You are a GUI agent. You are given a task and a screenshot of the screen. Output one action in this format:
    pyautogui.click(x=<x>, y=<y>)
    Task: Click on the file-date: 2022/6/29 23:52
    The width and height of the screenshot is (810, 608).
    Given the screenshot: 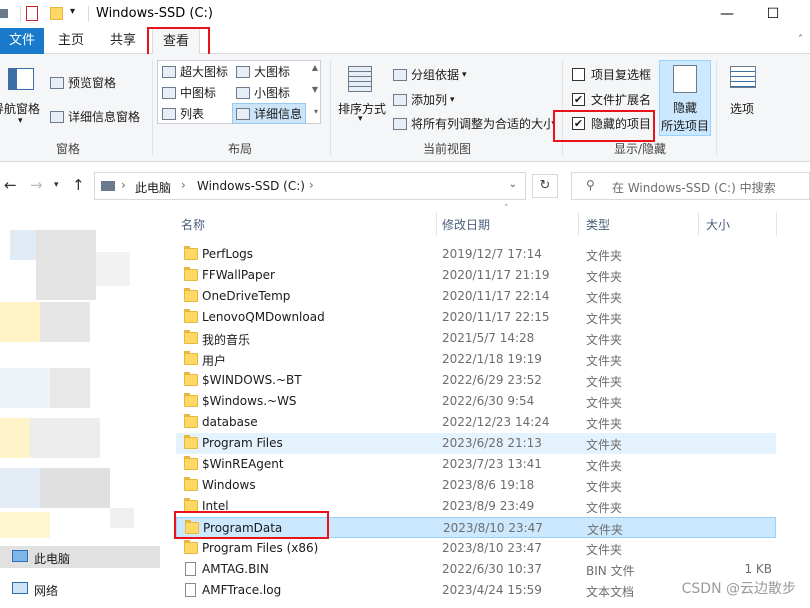 What is the action you would take?
    pyautogui.click(x=492, y=380)
    